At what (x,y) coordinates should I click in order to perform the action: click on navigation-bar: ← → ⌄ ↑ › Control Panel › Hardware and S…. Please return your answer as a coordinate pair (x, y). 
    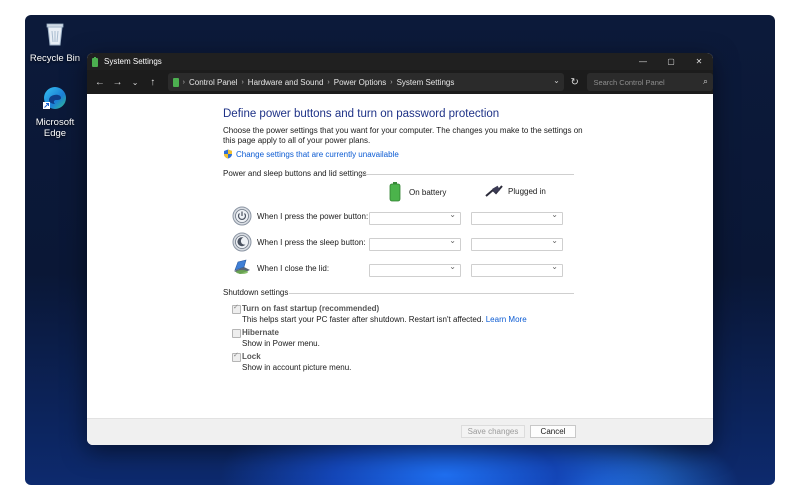
    Looking at the image, I should click on (400, 82).